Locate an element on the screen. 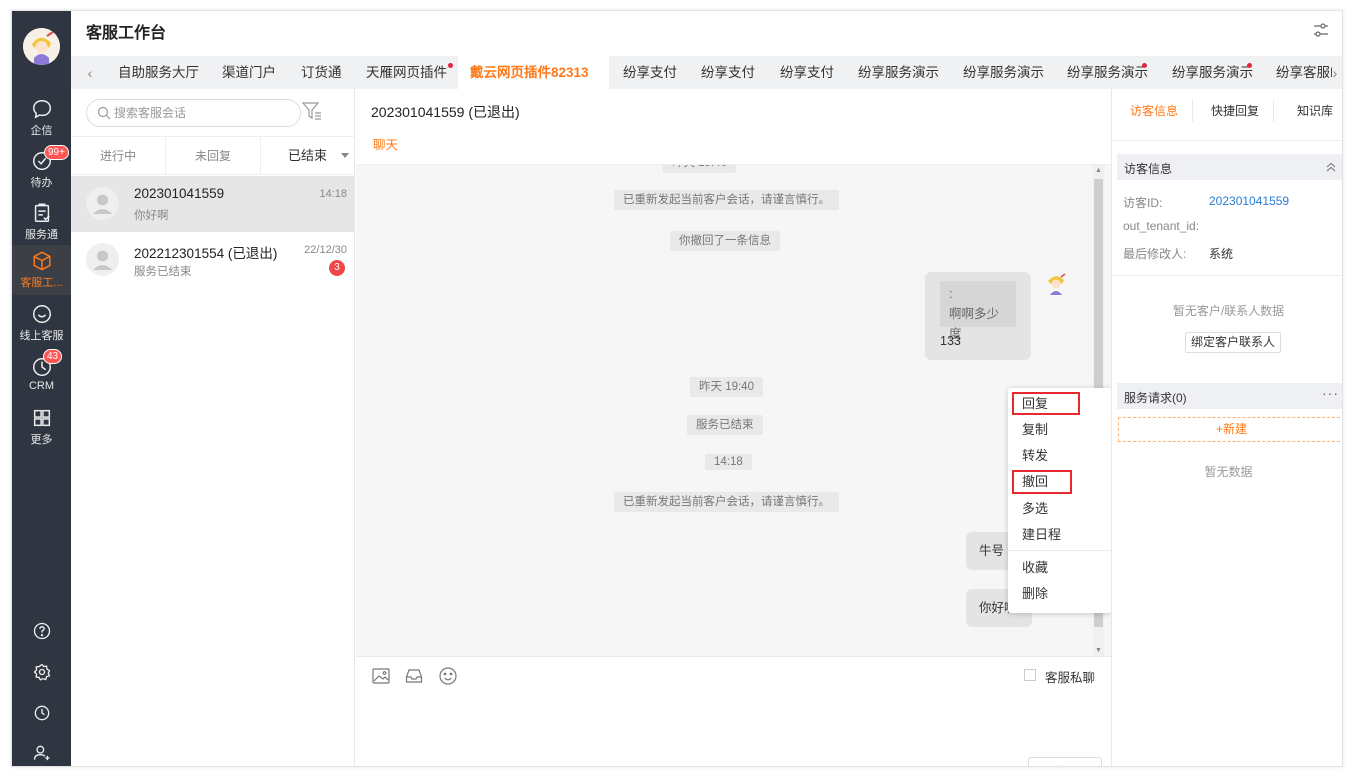  nav-item-todo: 待办 99+ is located at coordinates (41, 170).